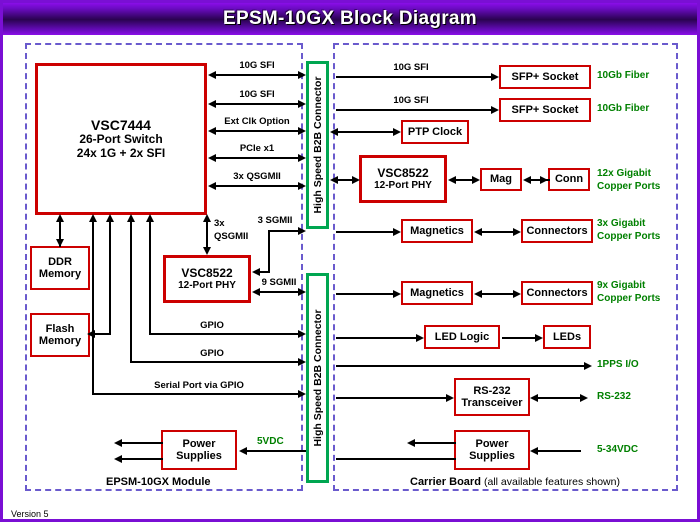  What do you see at coordinates (93, 305) in the screenshot?
I see `line-serial-vert` at bounding box center [93, 305].